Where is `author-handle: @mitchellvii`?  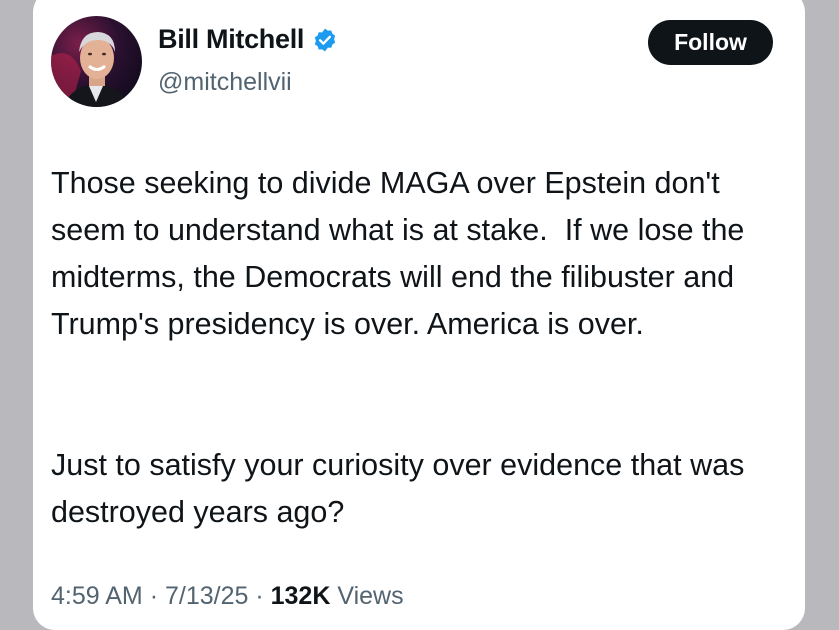
author-handle: @mitchellvii is located at coordinates (225, 82).